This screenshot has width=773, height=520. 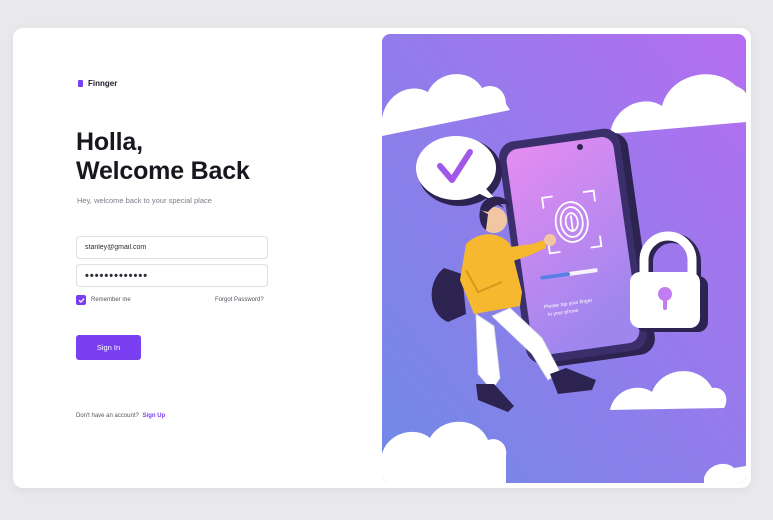 I want to click on remember-label: Remember me, so click(x=111, y=300).